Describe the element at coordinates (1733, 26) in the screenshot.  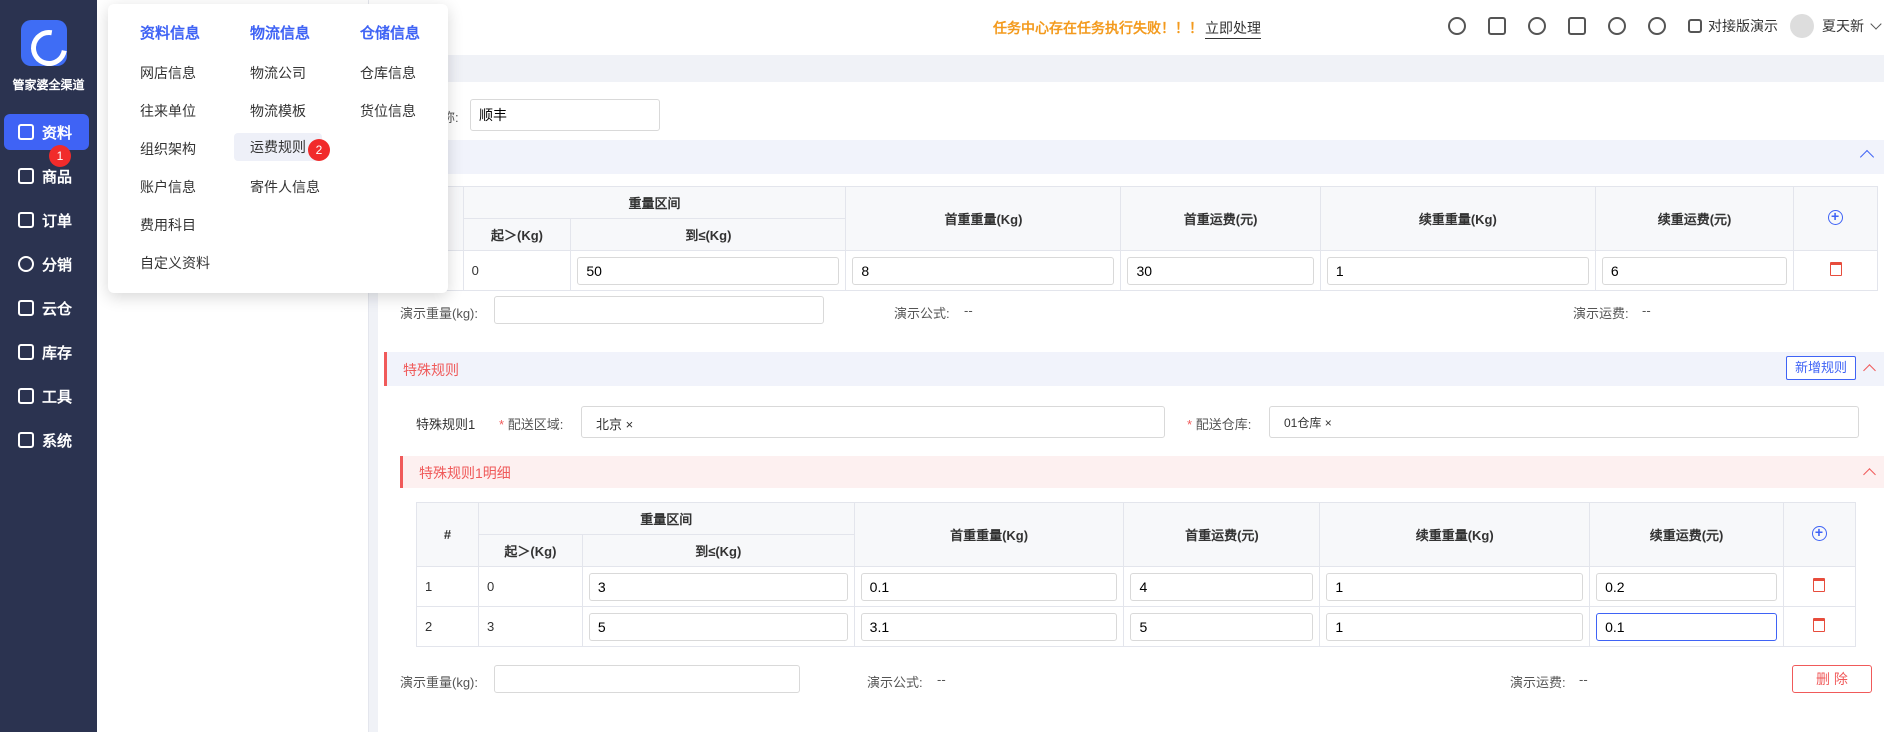
I see `version-switch: 对接版演示` at that location.